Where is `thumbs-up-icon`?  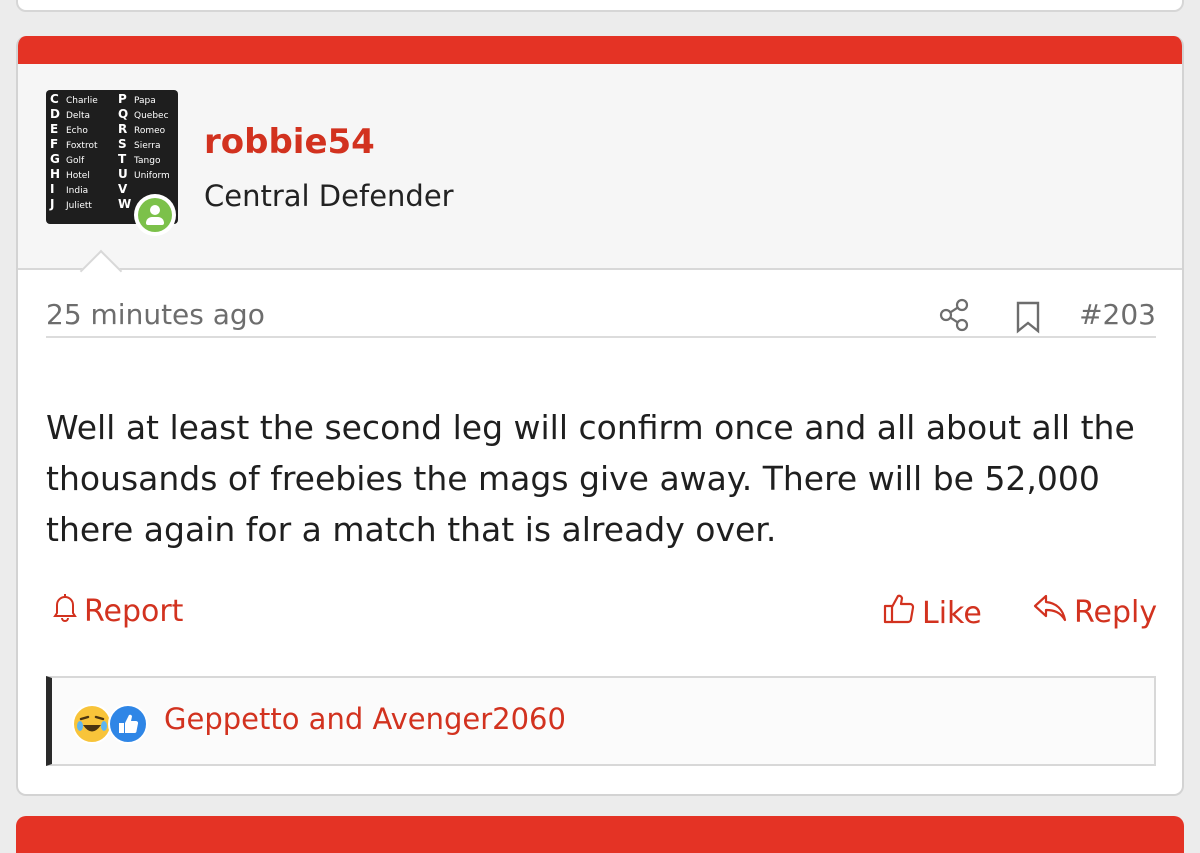 thumbs-up-icon is located at coordinates (128, 724).